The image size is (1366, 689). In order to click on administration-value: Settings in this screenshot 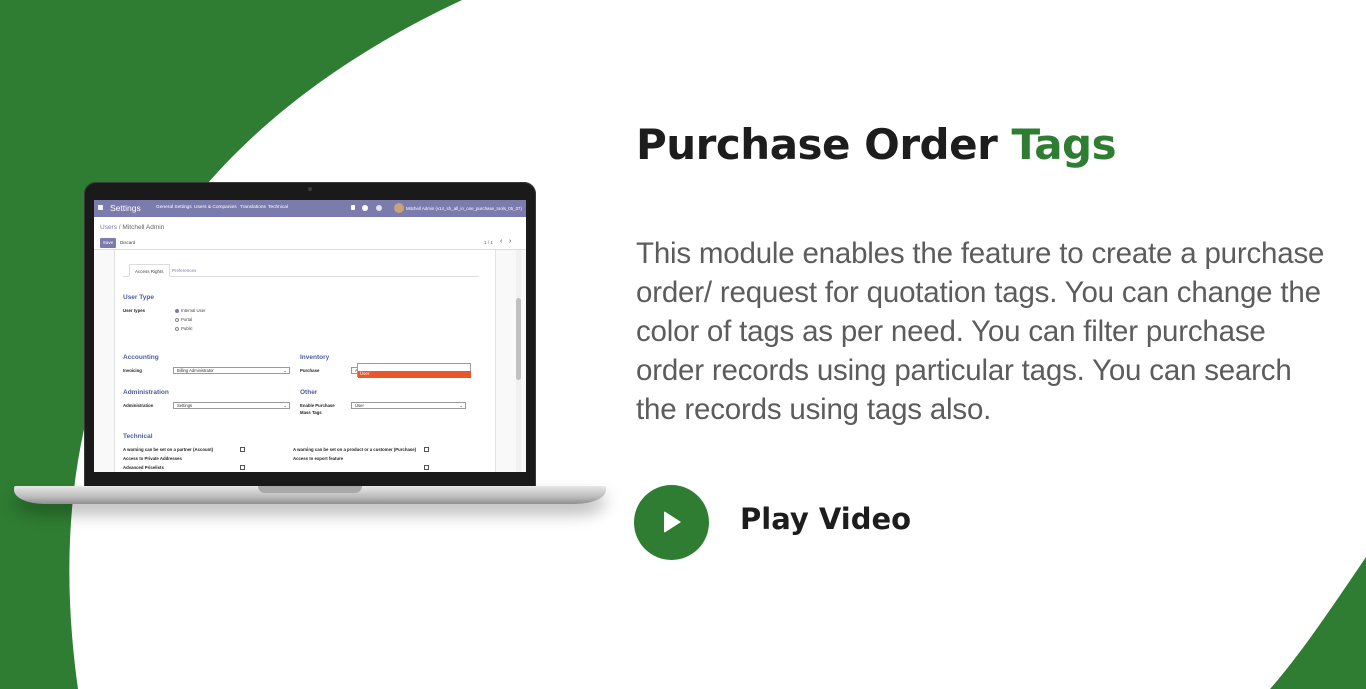, I will do `click(185, 405)`.